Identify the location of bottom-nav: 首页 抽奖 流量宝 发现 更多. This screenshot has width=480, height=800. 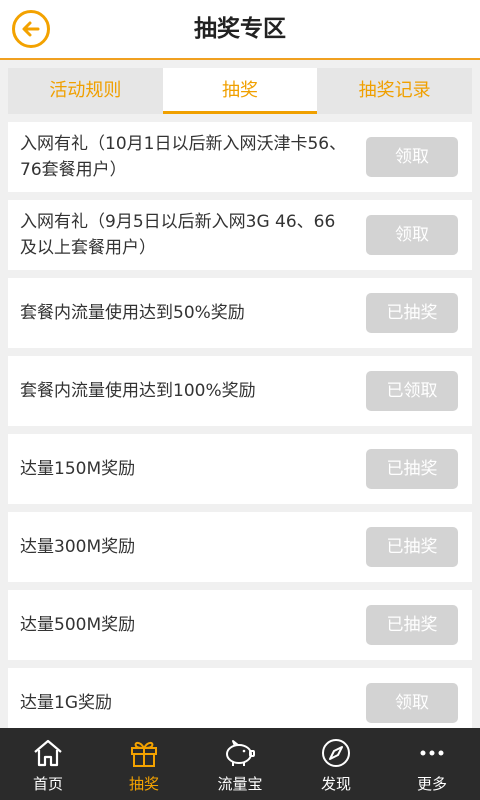
(240, 764).